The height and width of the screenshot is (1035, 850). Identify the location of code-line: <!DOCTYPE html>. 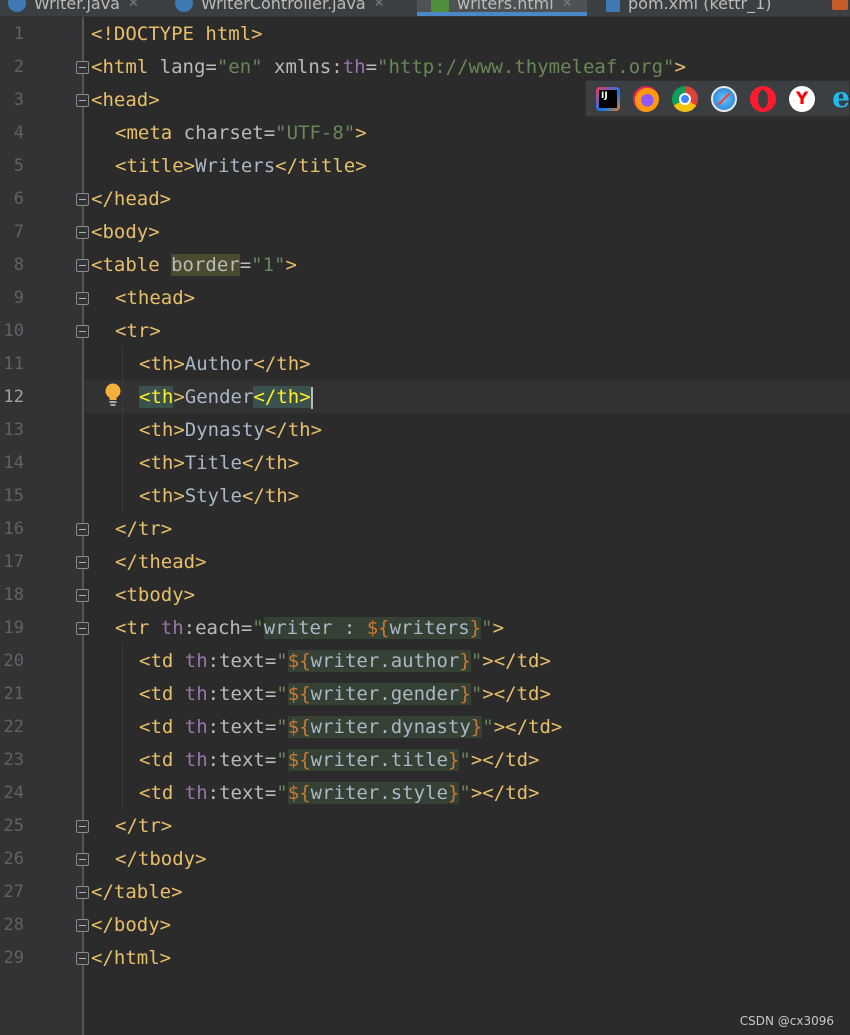
(177, 34).